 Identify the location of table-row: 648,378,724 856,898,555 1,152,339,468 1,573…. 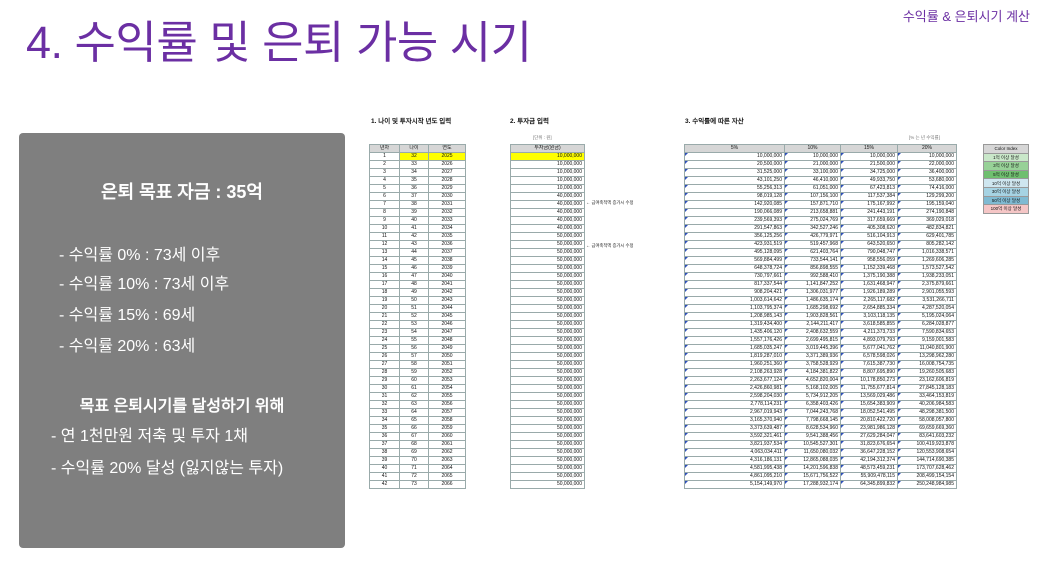
(820, 268).